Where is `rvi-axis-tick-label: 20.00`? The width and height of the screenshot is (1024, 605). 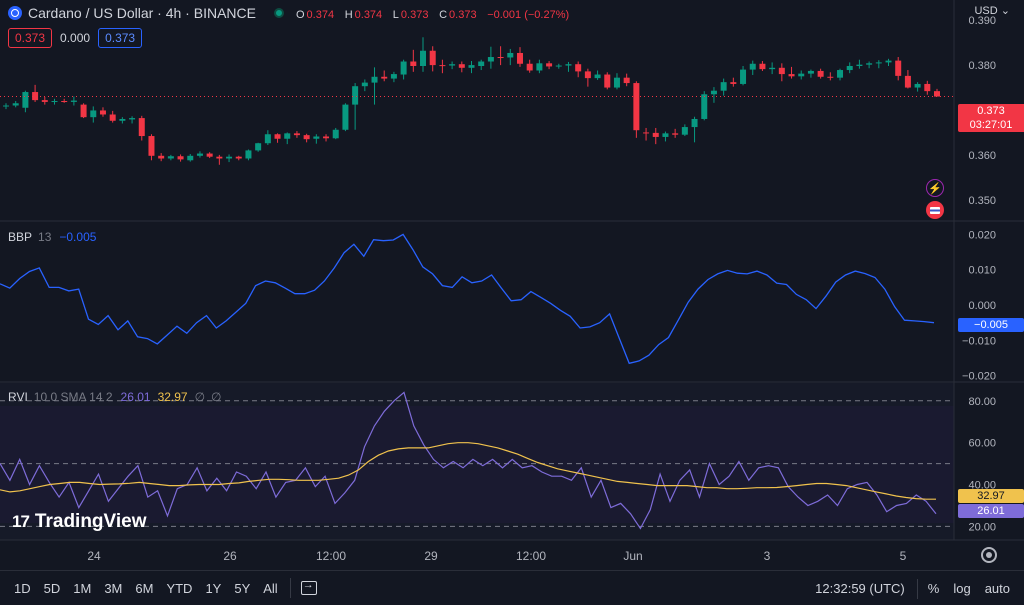
rvi-axis-tick-label: 20.00 is located at coordinates (982, 527).